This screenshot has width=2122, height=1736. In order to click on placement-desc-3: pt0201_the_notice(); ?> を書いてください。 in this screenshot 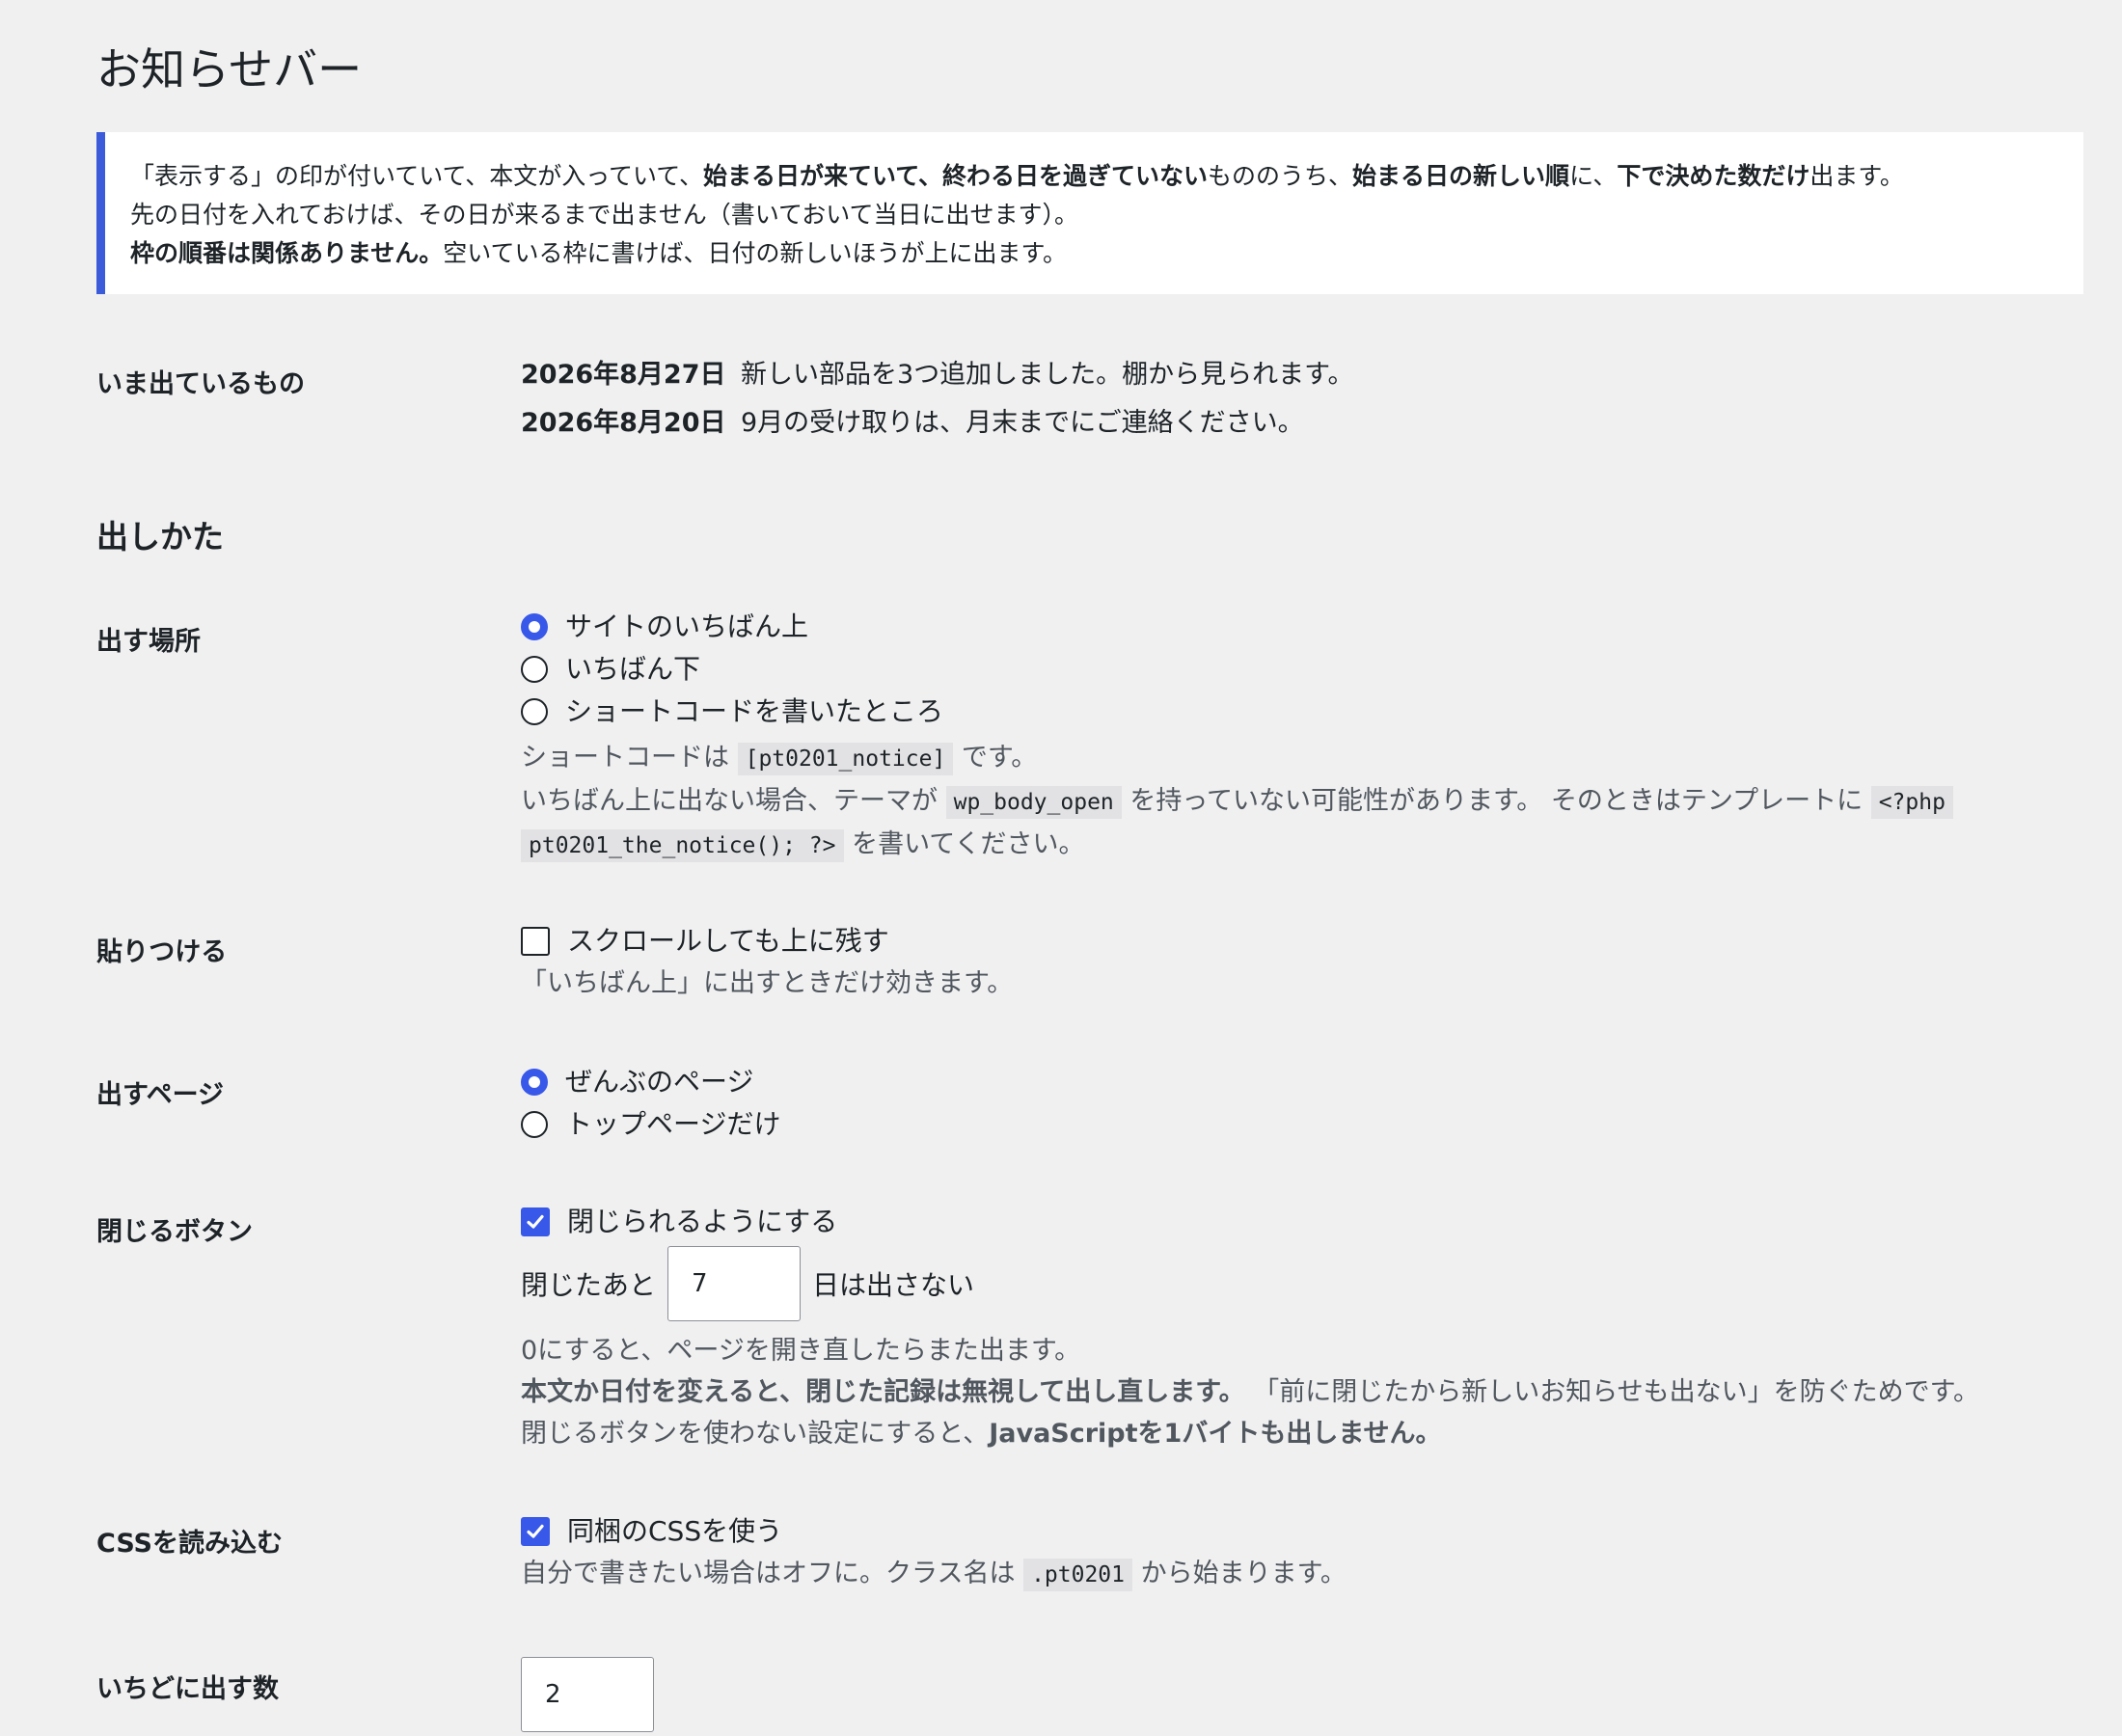, I will do `click(1237, 845)`.